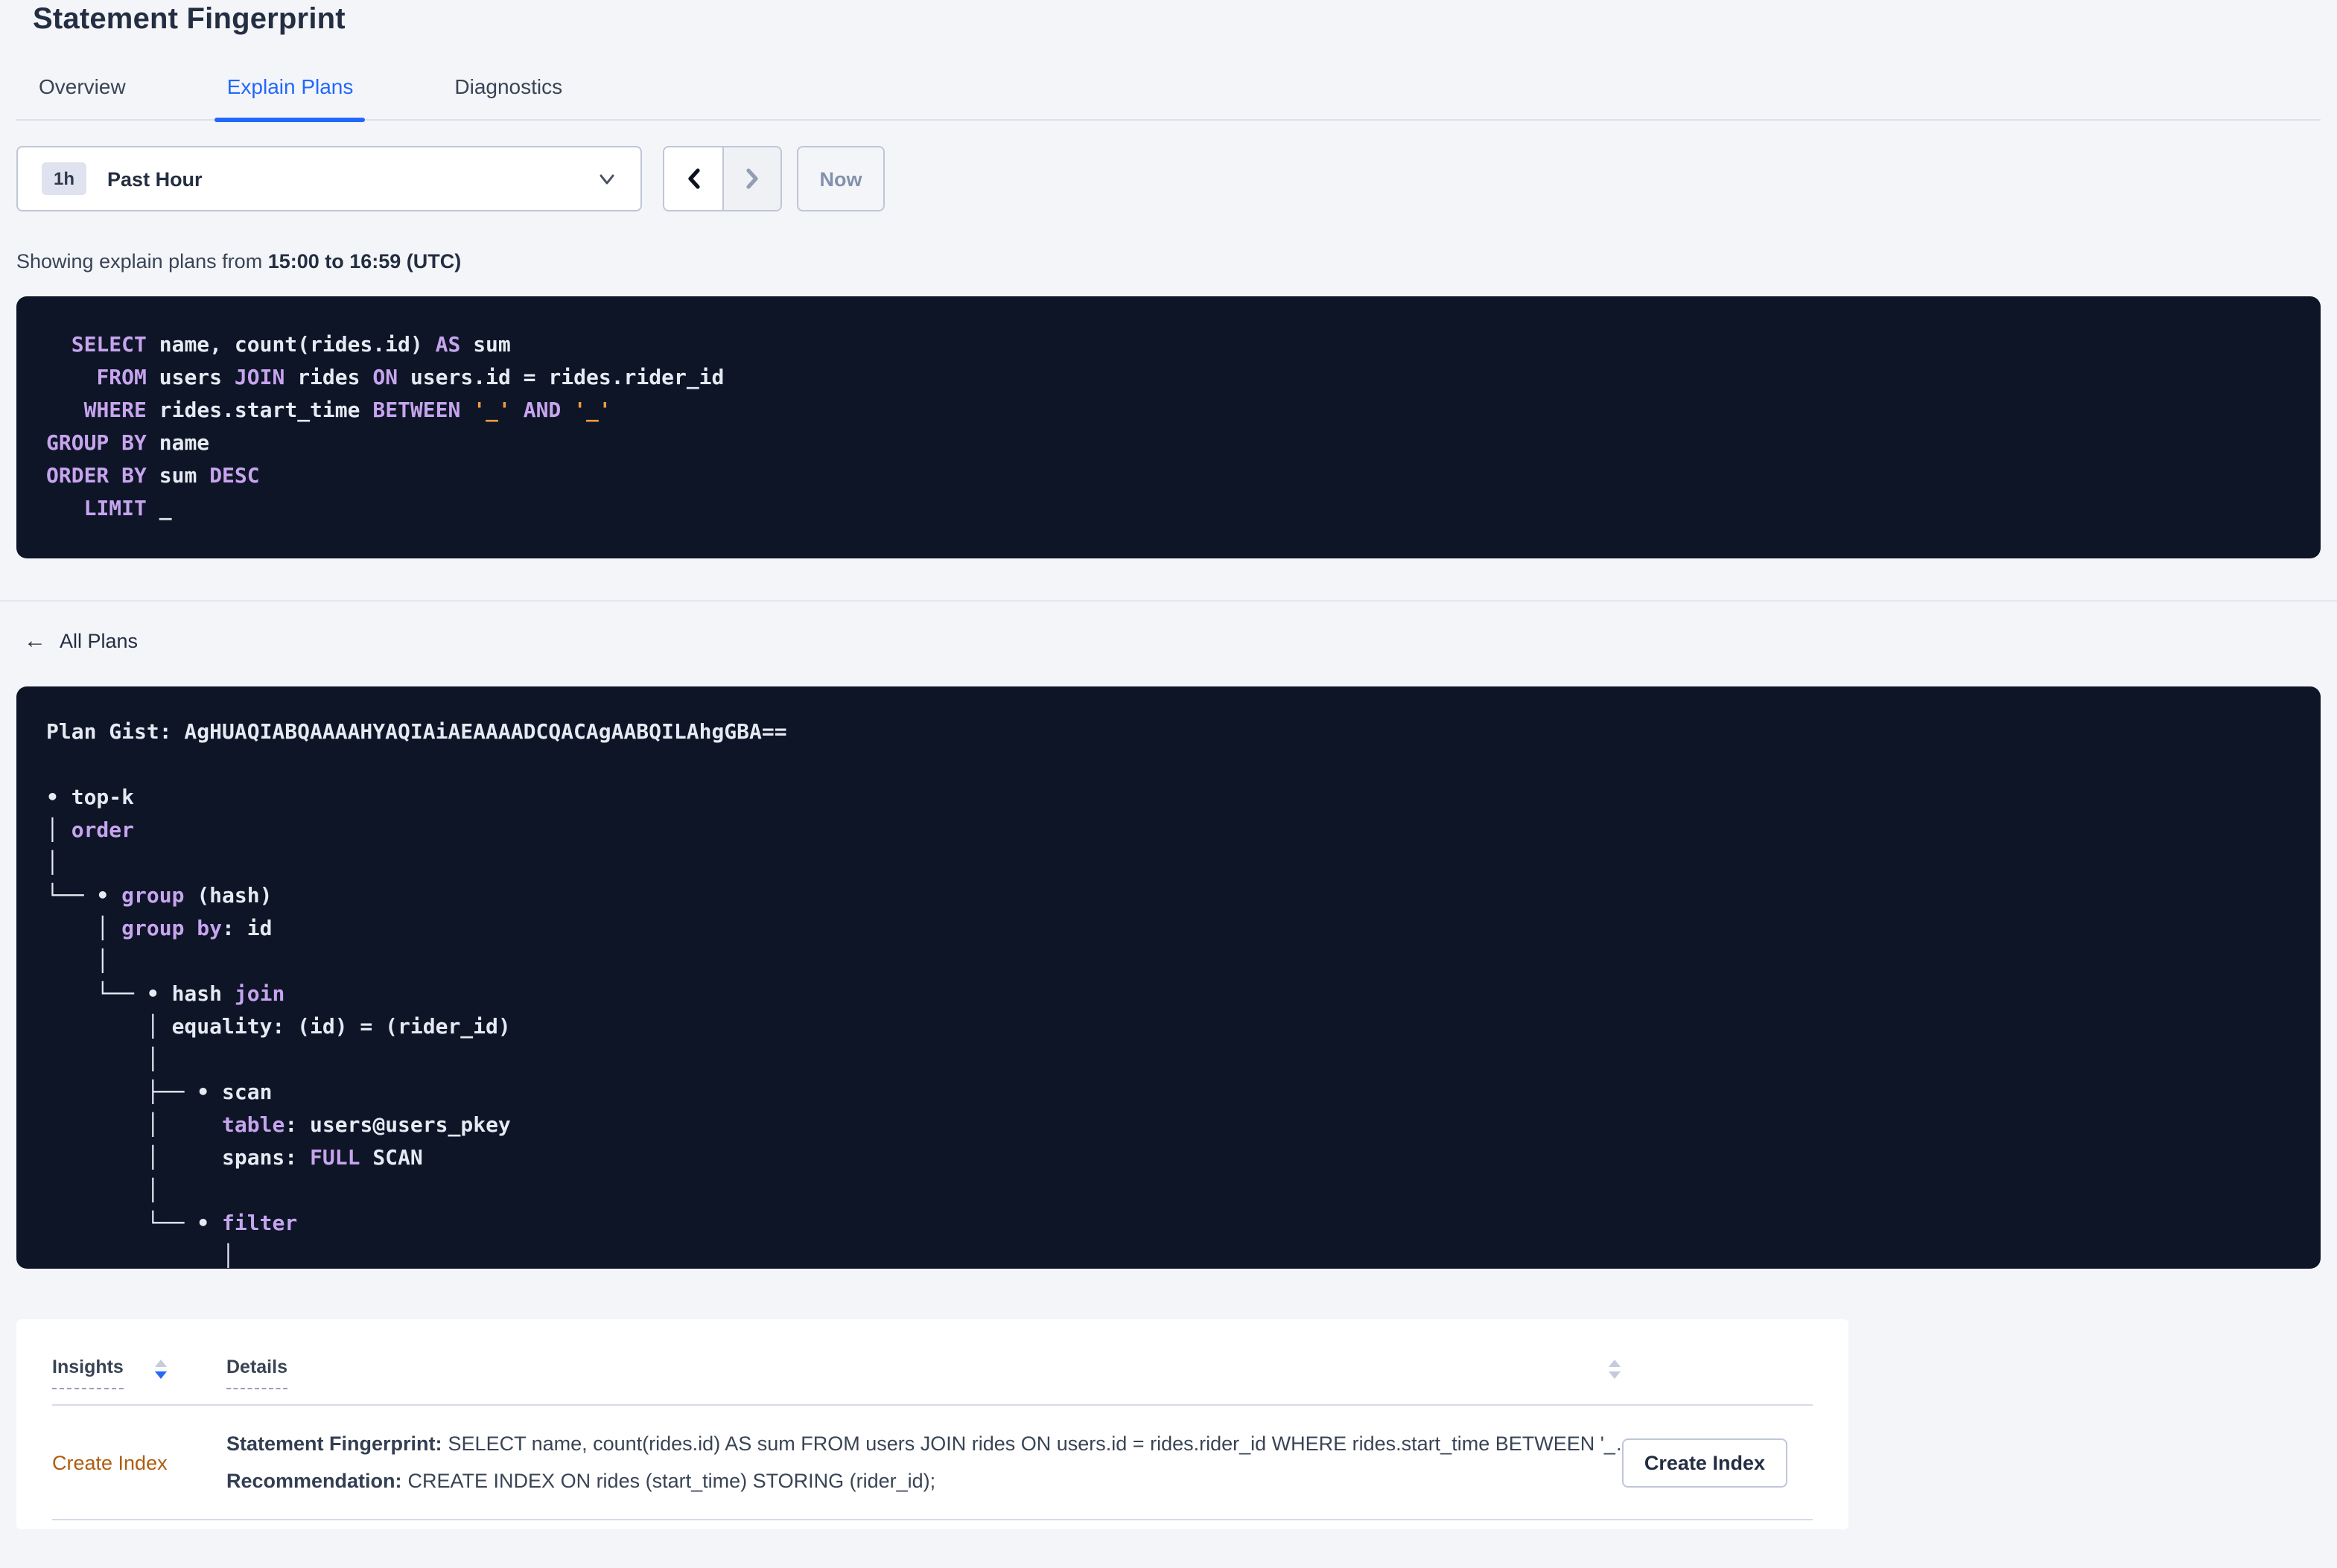  I want to click on details-header-label: Details, so click(257, 1373).